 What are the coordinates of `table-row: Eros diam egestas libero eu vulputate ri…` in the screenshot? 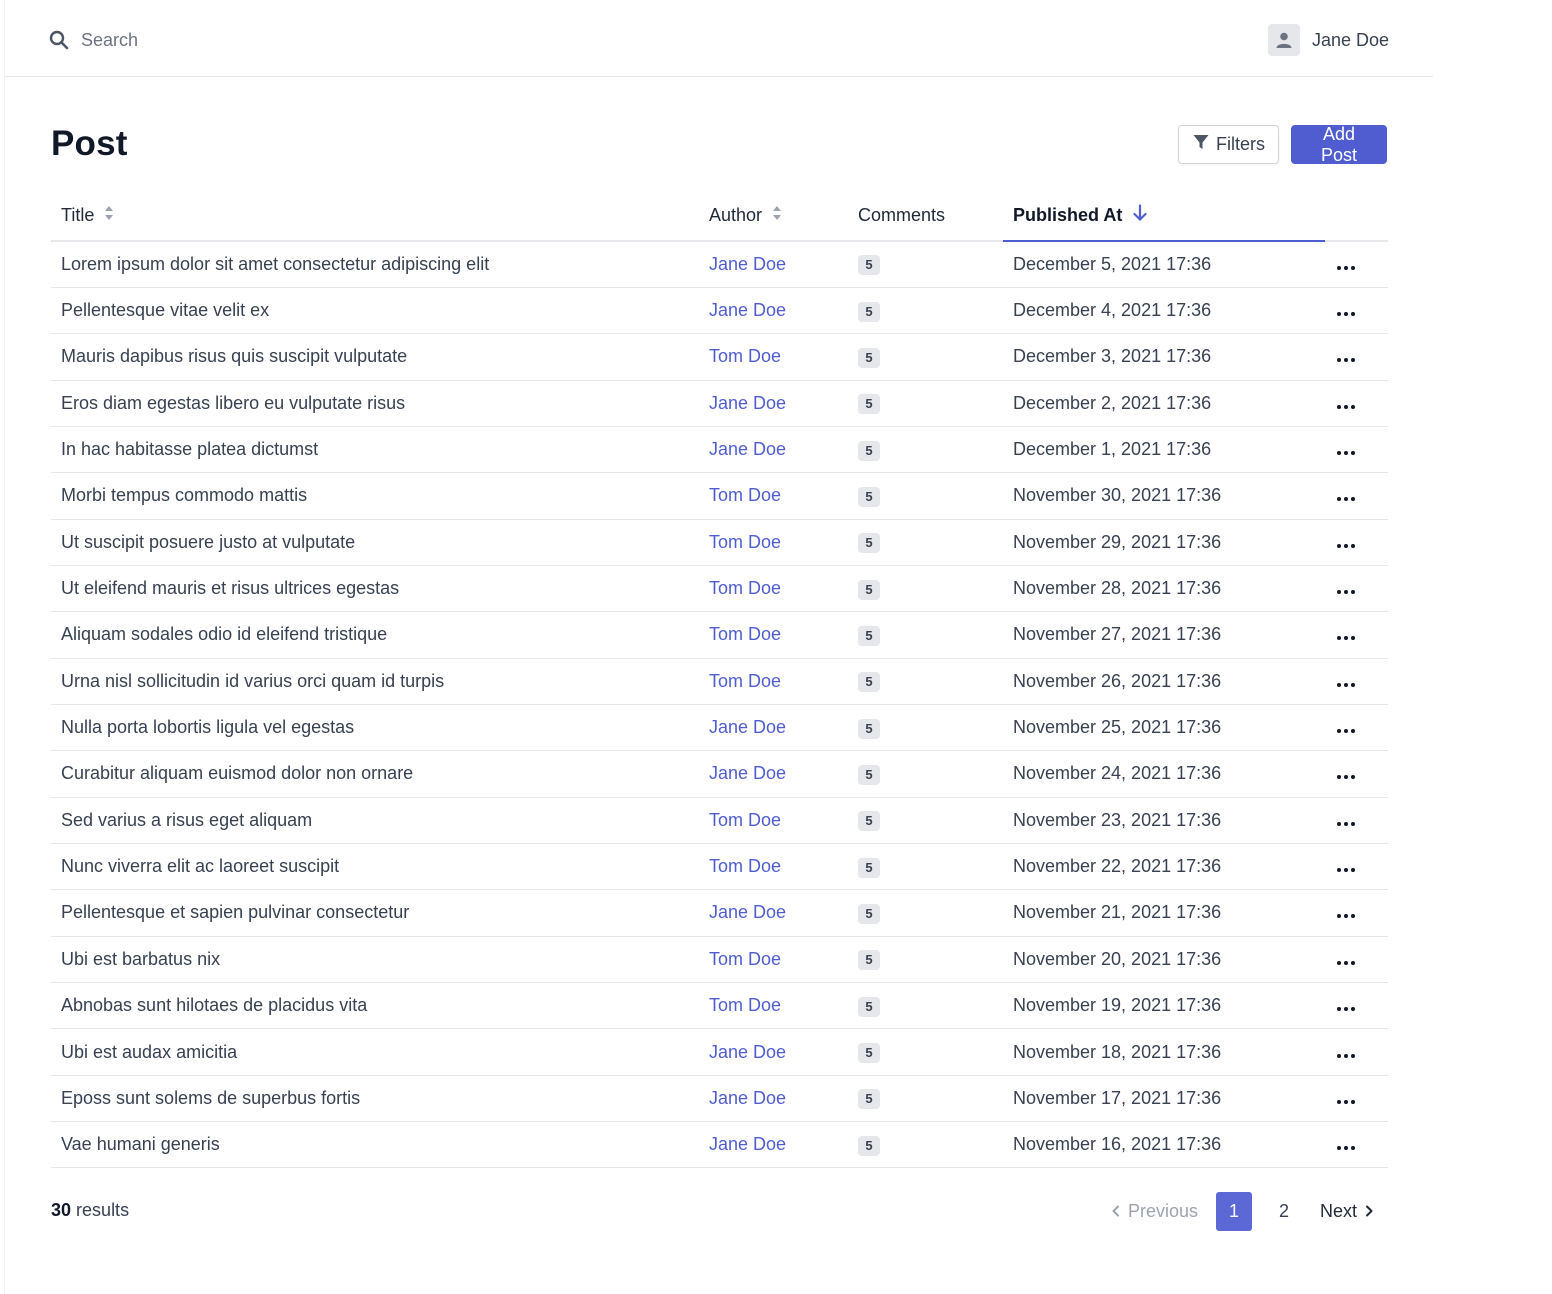 It's located at (719, 403).